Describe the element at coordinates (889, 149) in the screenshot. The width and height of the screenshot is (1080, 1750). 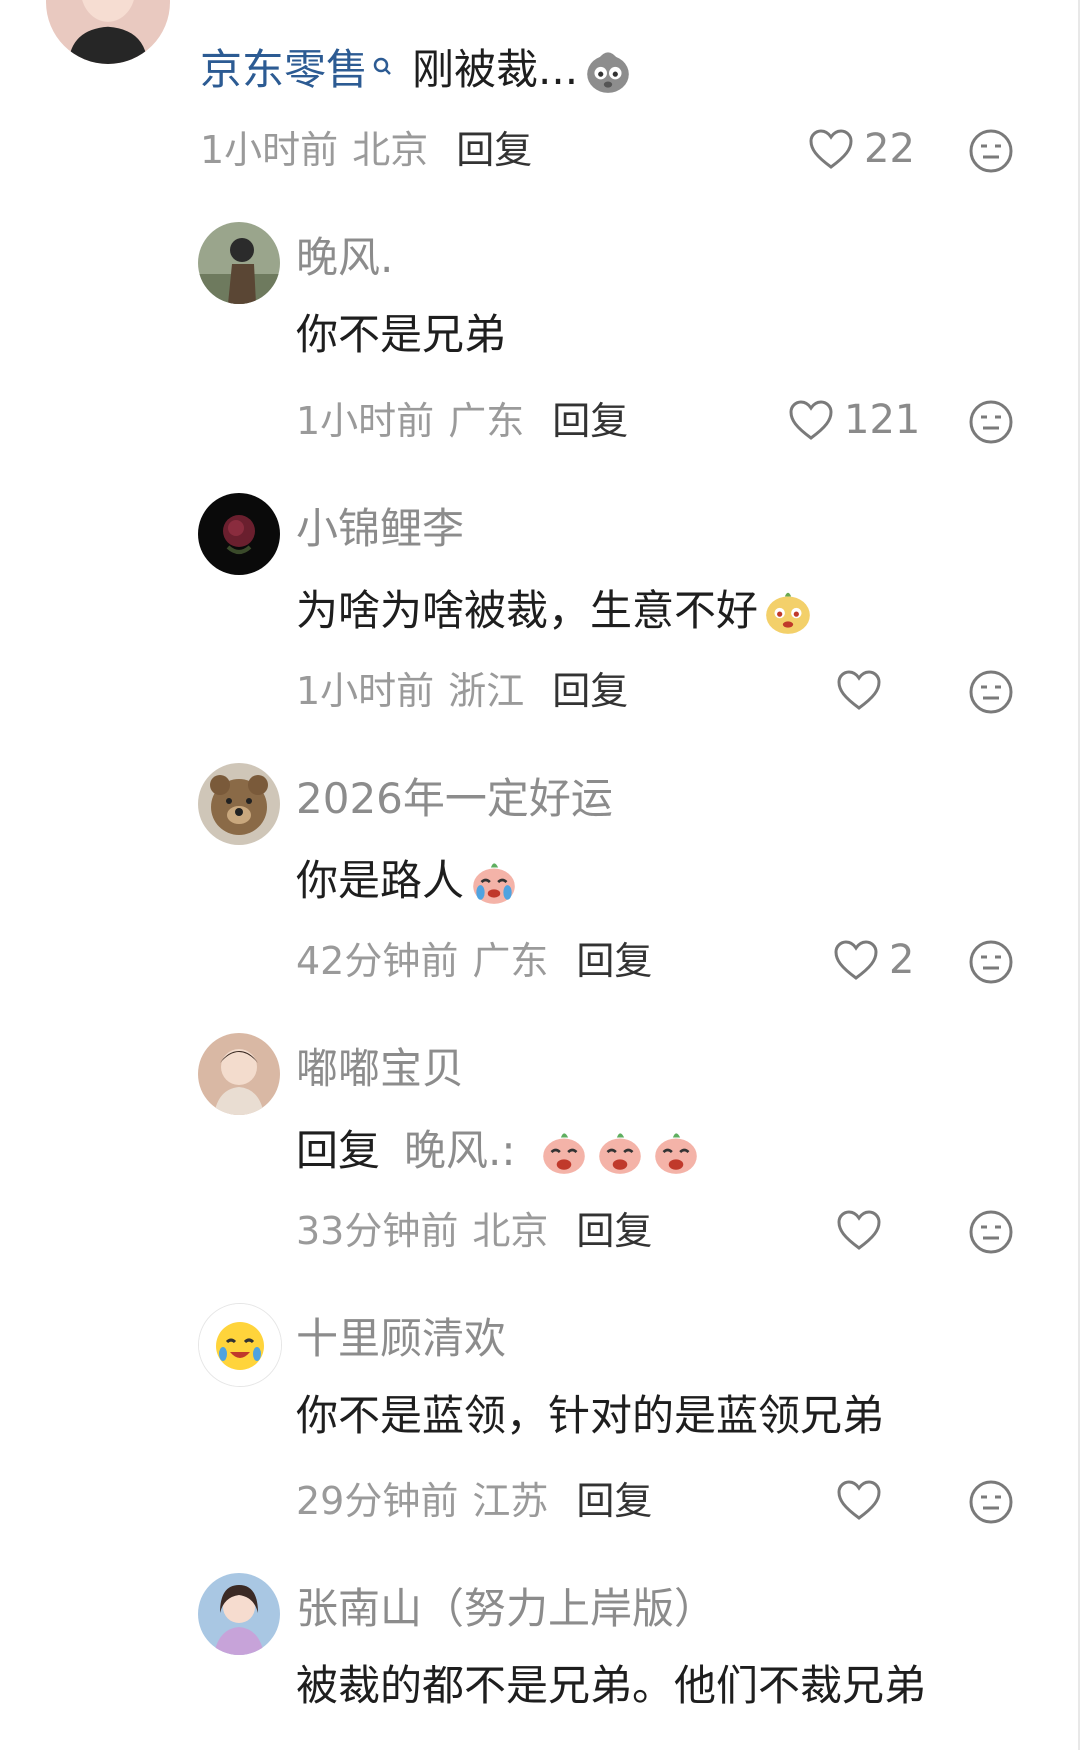
I see `like-count: 22` at that location.